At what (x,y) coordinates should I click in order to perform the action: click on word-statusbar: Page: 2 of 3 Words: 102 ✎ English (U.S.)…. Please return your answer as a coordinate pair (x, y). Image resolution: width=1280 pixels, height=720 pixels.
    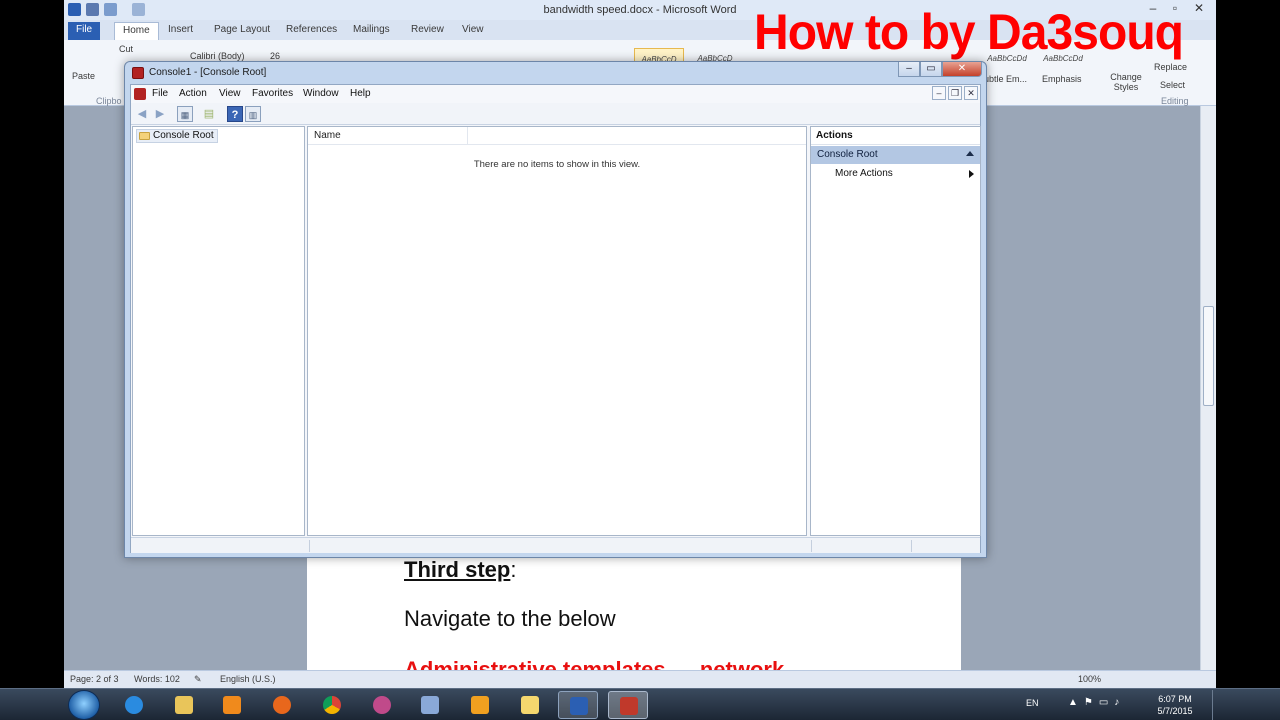
    Looking at the image, I should click on (640, 679).